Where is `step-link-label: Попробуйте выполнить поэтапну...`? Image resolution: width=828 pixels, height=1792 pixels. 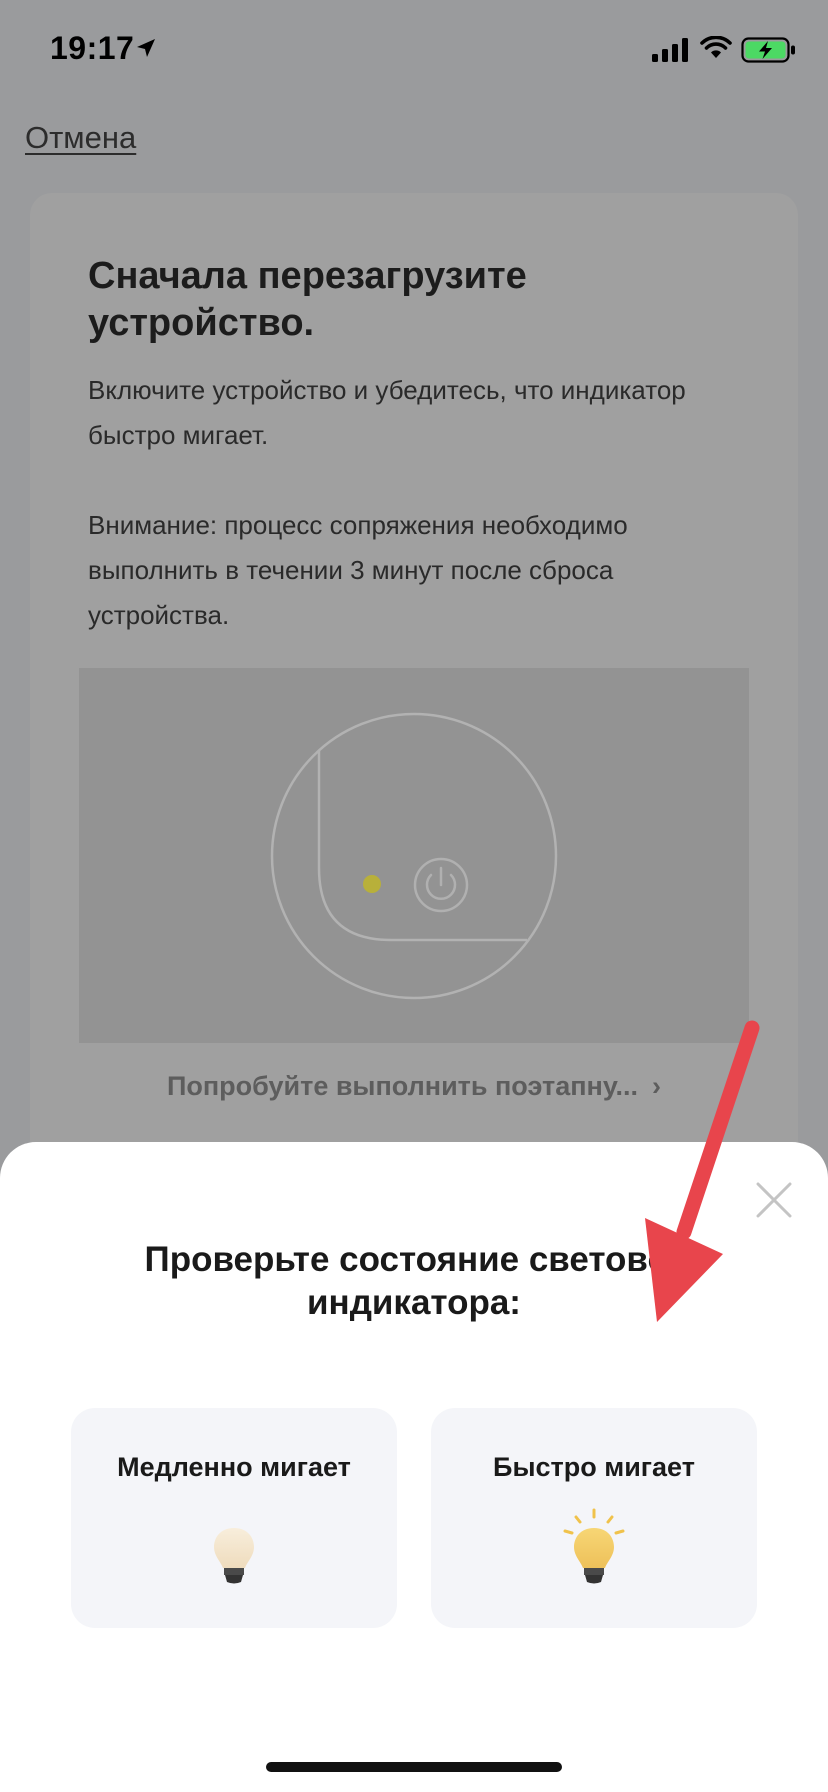
step-link-label: Попробуйте выполнить поэтапну... is located at coordinates (402, 1086).